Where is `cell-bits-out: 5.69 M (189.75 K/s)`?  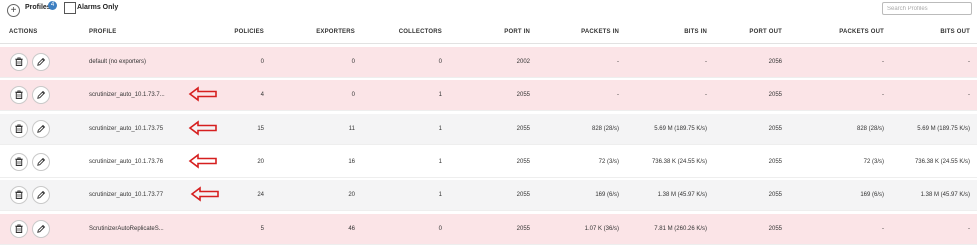 cell-bits-out: 5.69 M (189.75 K/s) is located at coordinates (943, 129).